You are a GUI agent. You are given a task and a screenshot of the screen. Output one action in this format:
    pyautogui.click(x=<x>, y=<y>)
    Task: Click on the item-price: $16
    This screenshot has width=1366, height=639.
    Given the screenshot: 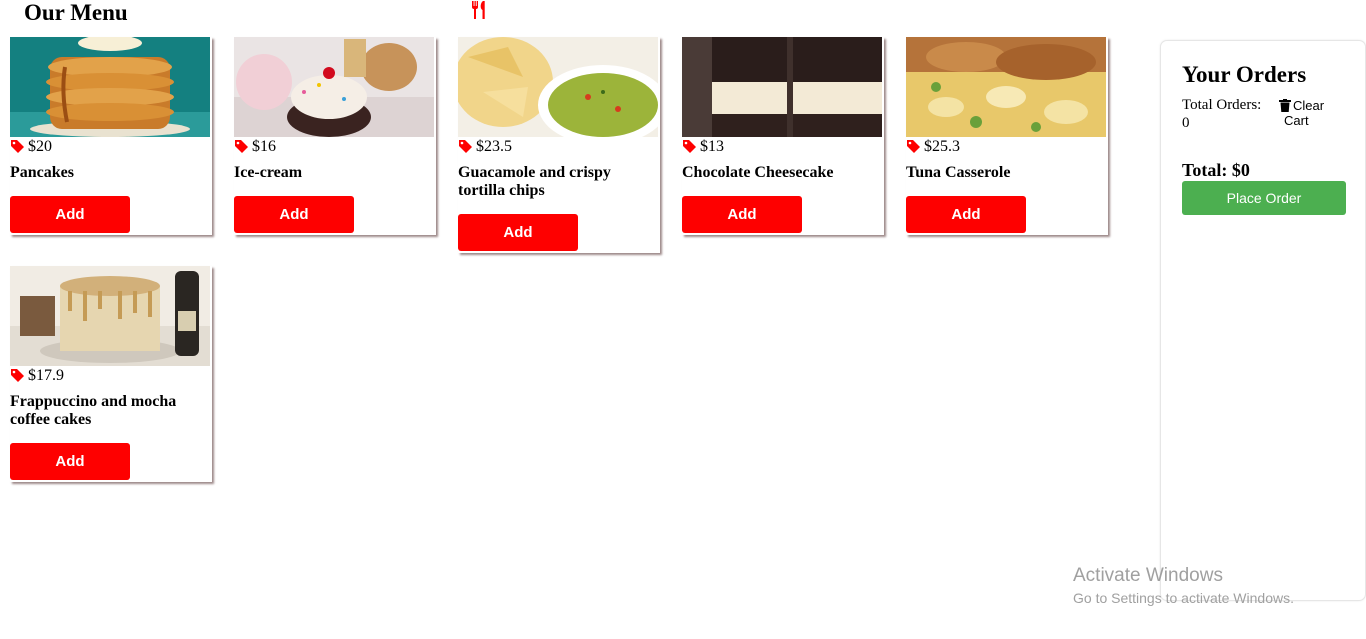 What is the action you would take?
    pyautogui.click(x=264, y=146)
    